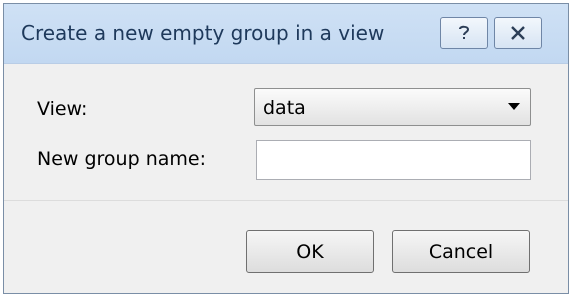 The width and height of the screenshot is (573, 297). I want to click on view-select-value: data, so click(284, 108).